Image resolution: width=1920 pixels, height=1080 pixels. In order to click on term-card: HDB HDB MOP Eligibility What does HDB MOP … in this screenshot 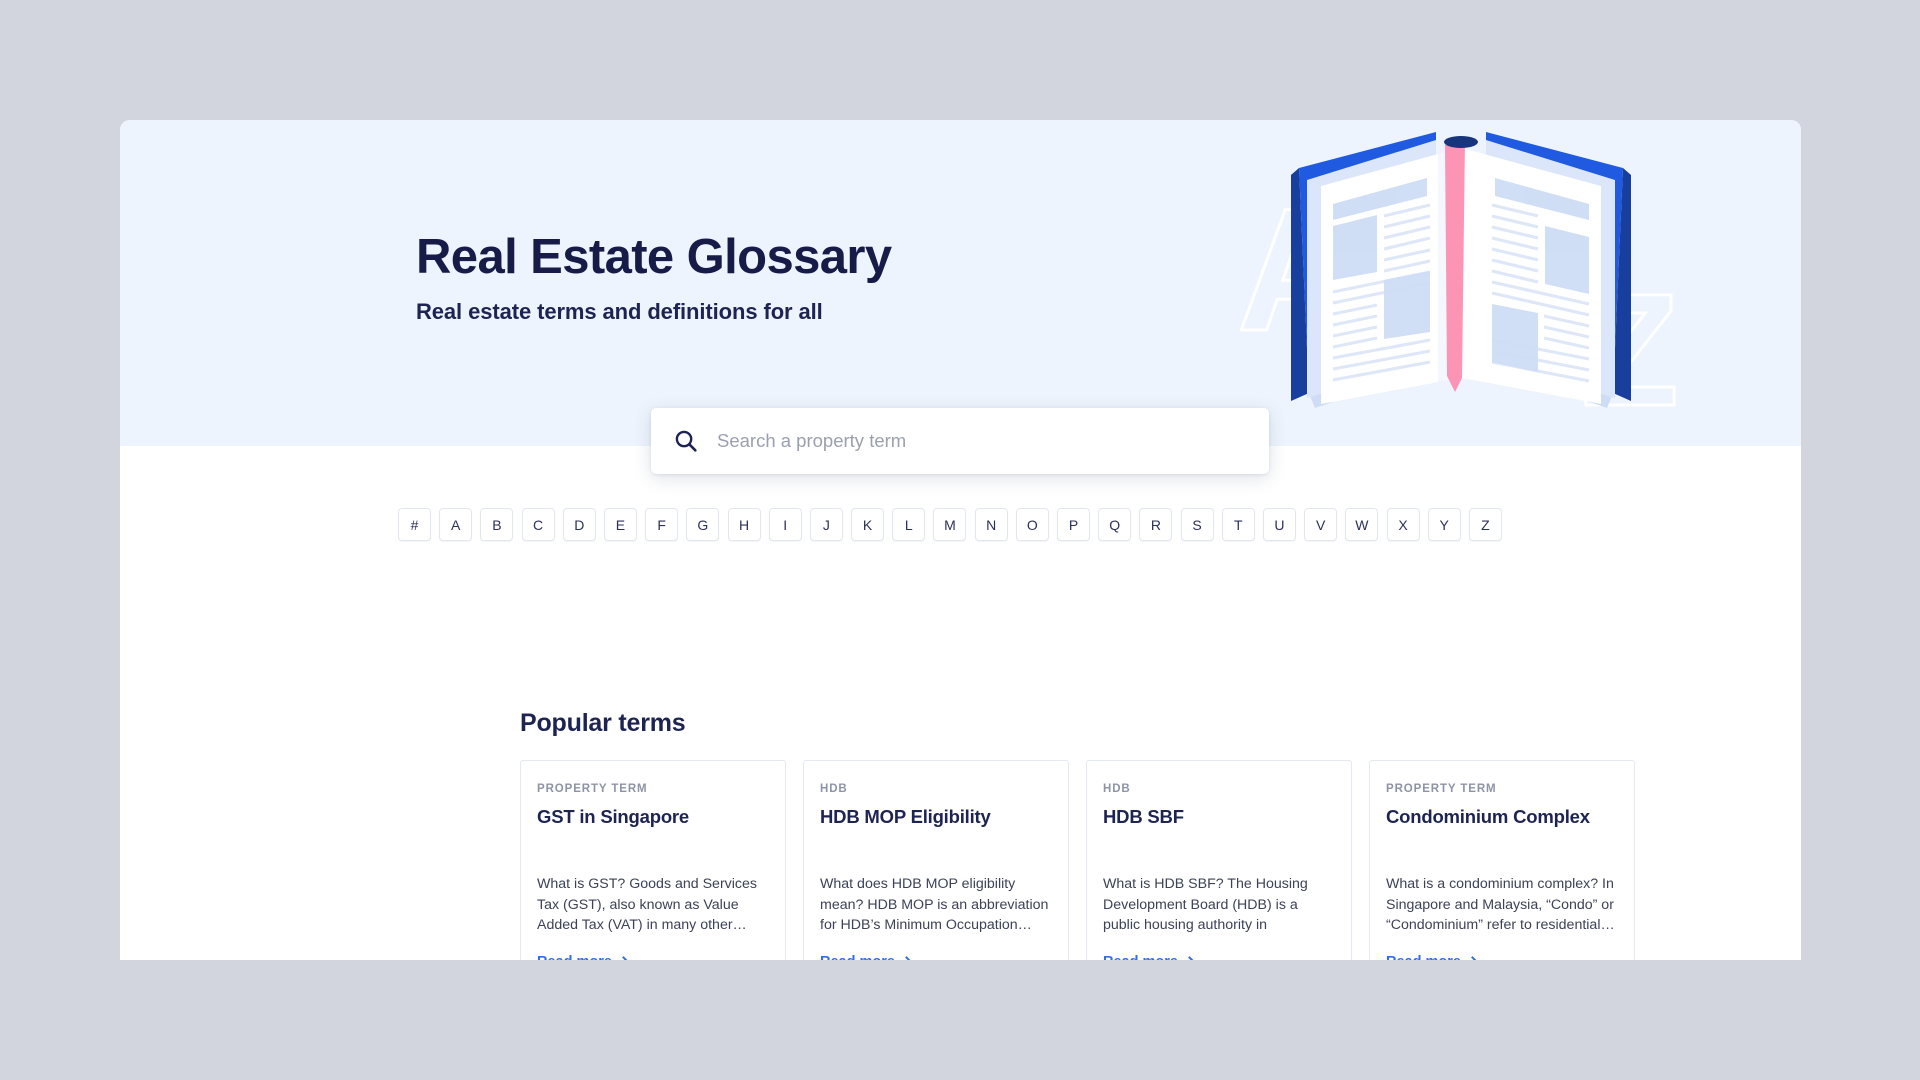, I will do `click(936, 860)`.